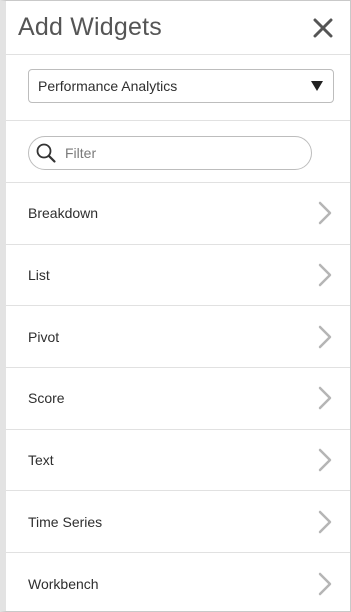  I want to click on close-button, so click(323, 28).